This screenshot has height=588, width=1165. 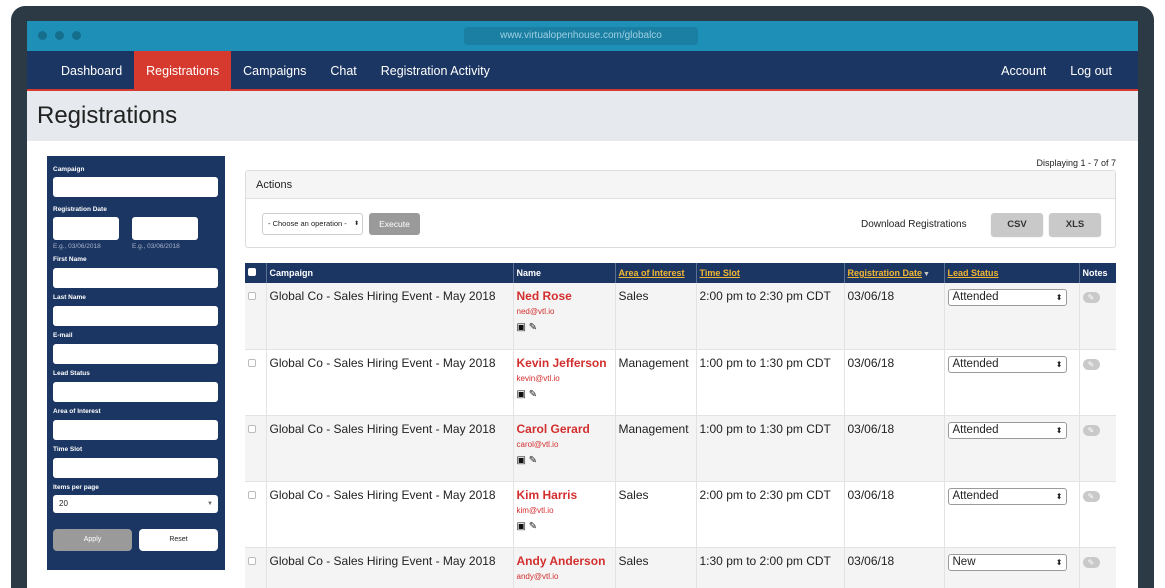 I want to click on sort-desc-icon: ▼, so click(x=926, y=274).